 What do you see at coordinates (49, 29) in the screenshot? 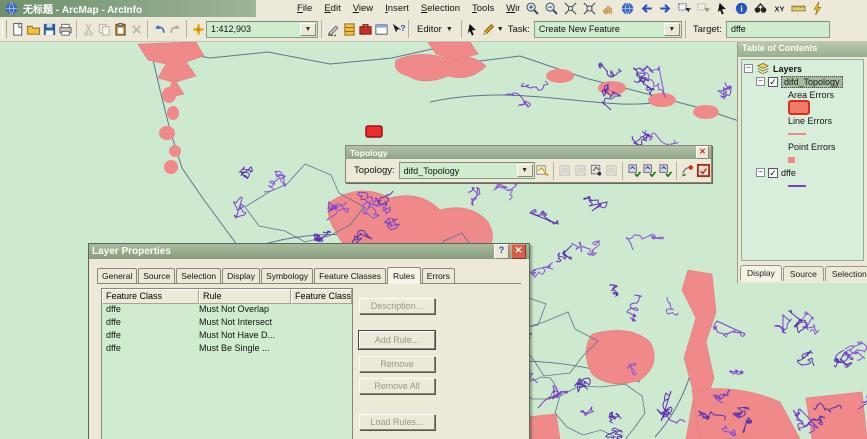
I see `save-icon` at bounding box center [49, 29].